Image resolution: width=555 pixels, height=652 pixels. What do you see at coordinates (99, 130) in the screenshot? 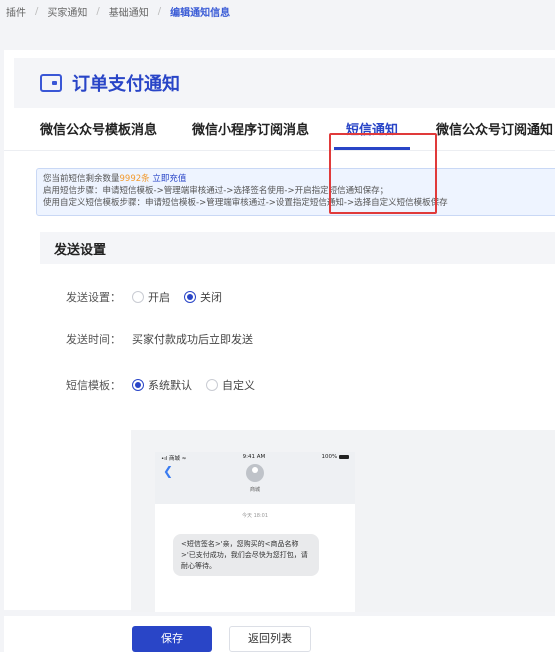
I see `tab-label: 微信公众号模板消息` at bounding box center [99, 130].